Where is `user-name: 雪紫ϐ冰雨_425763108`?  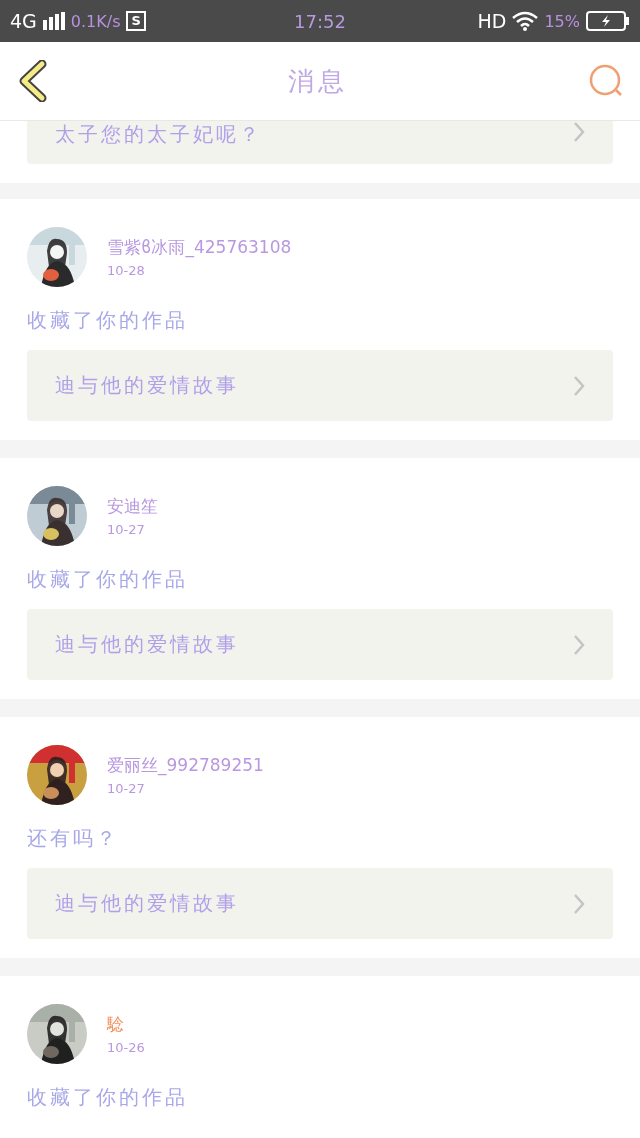 user-name: 雪紫ϐ冰雨_425763108 is located at coordinates (199, 247).